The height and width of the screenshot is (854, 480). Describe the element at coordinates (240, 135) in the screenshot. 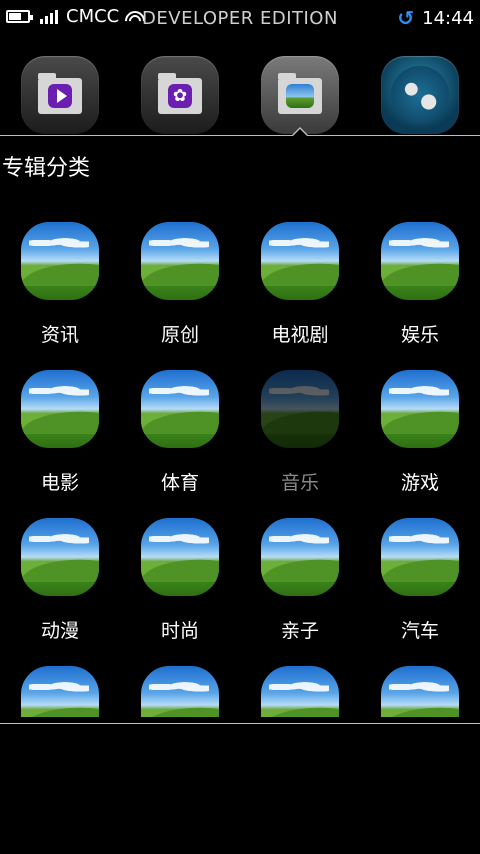

I see `app-bar-divider` at that location.